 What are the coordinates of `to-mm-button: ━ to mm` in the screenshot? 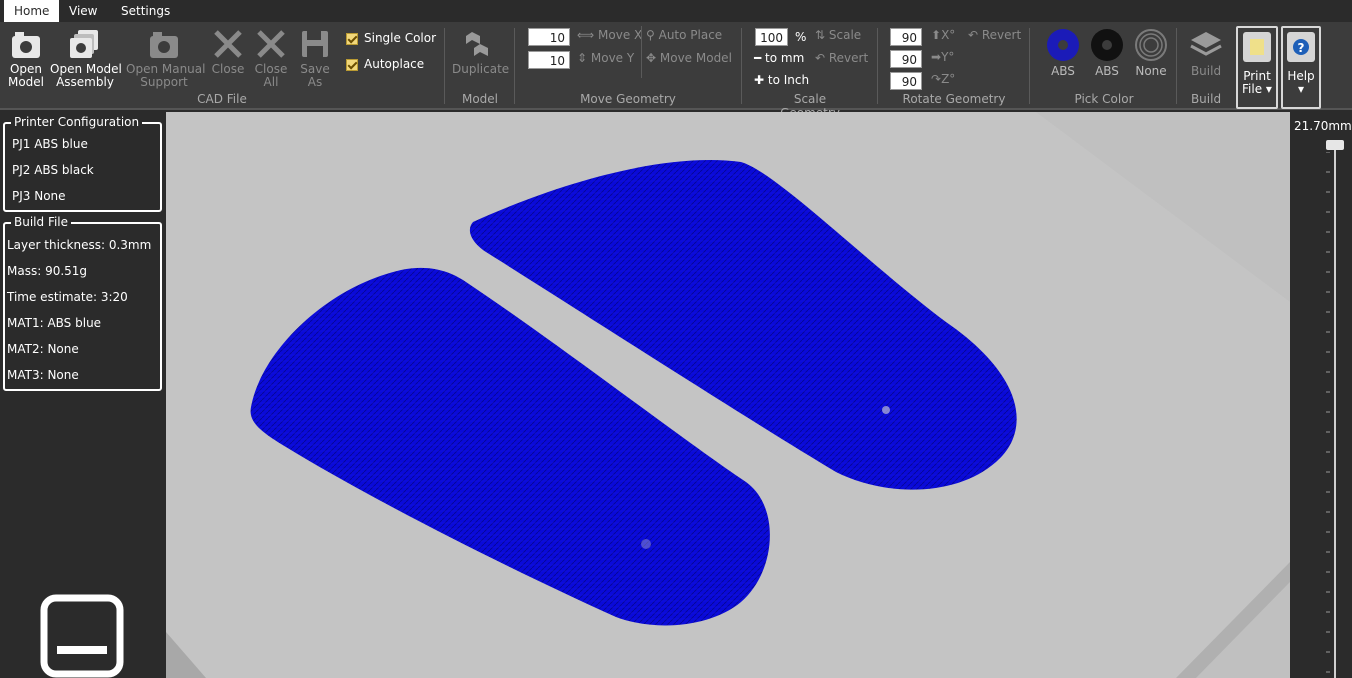 It's located at (779, 58).